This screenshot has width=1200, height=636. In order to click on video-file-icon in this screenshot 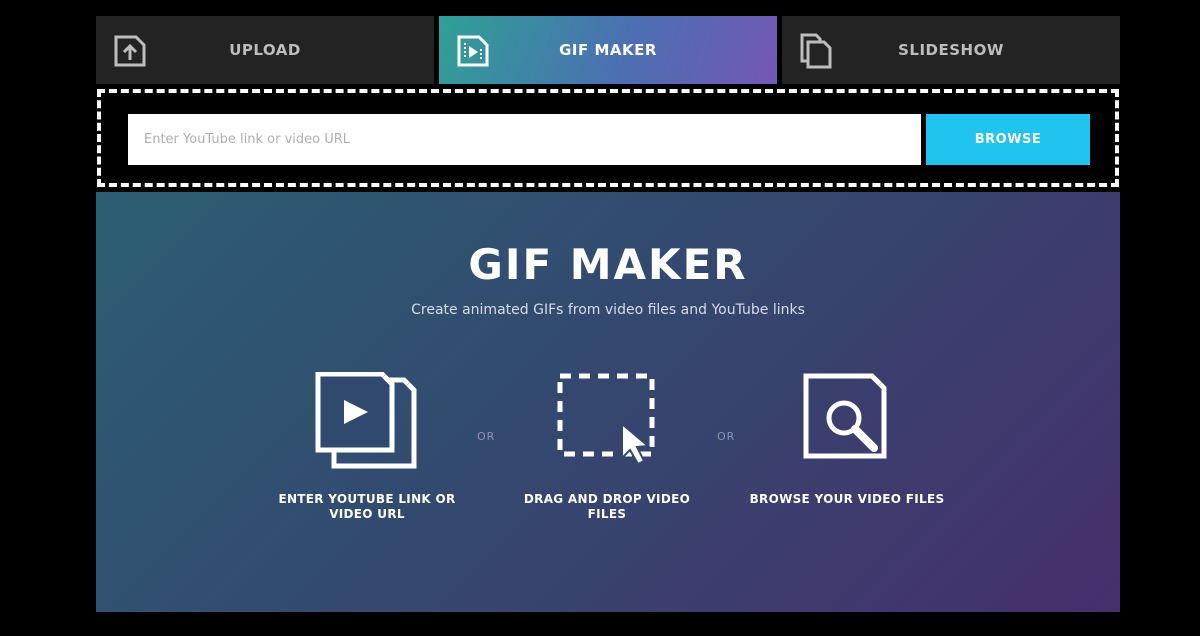, I will do `click(473, 51)`.